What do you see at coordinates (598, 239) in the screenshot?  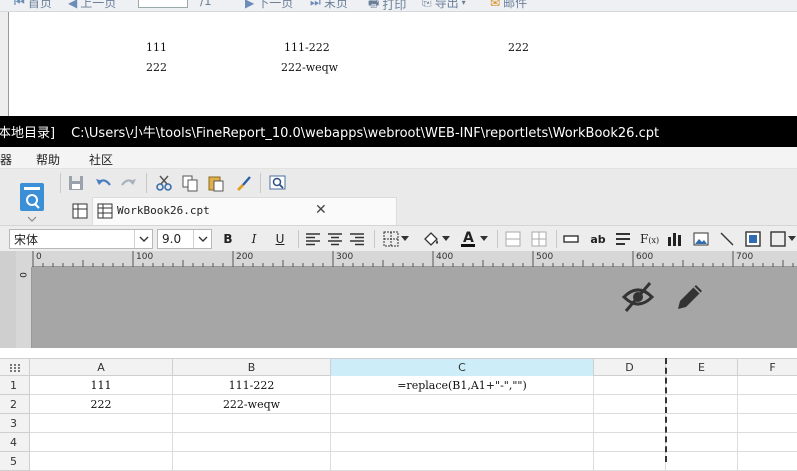 I see `text-button: ab` at bounding box center [598, 239].